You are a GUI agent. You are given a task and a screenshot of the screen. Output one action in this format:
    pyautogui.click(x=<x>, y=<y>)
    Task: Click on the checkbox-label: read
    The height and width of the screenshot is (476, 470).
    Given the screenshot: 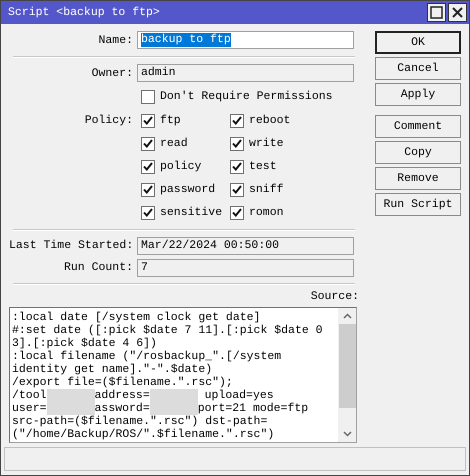 What is the action you would take?
    pyautogui.click(x=174, y=144)
    